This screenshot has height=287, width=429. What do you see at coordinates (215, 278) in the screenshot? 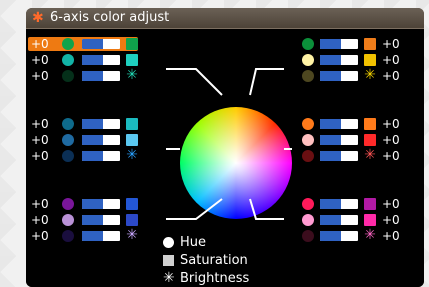
I see `legend-brightness-label: Brightness` at bounding box center [215, 278].